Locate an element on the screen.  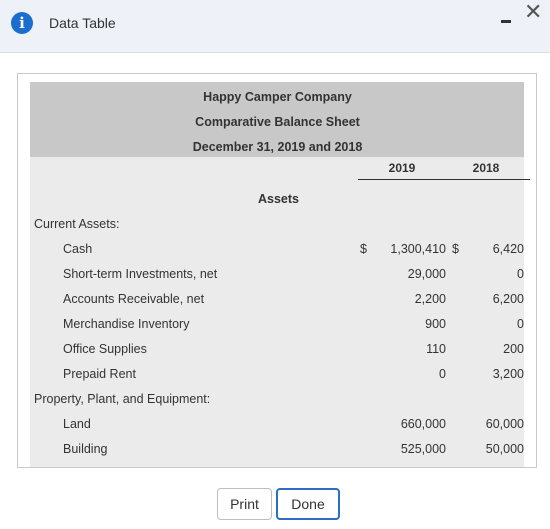
done-button: Done is located at coordinates (308, 504).